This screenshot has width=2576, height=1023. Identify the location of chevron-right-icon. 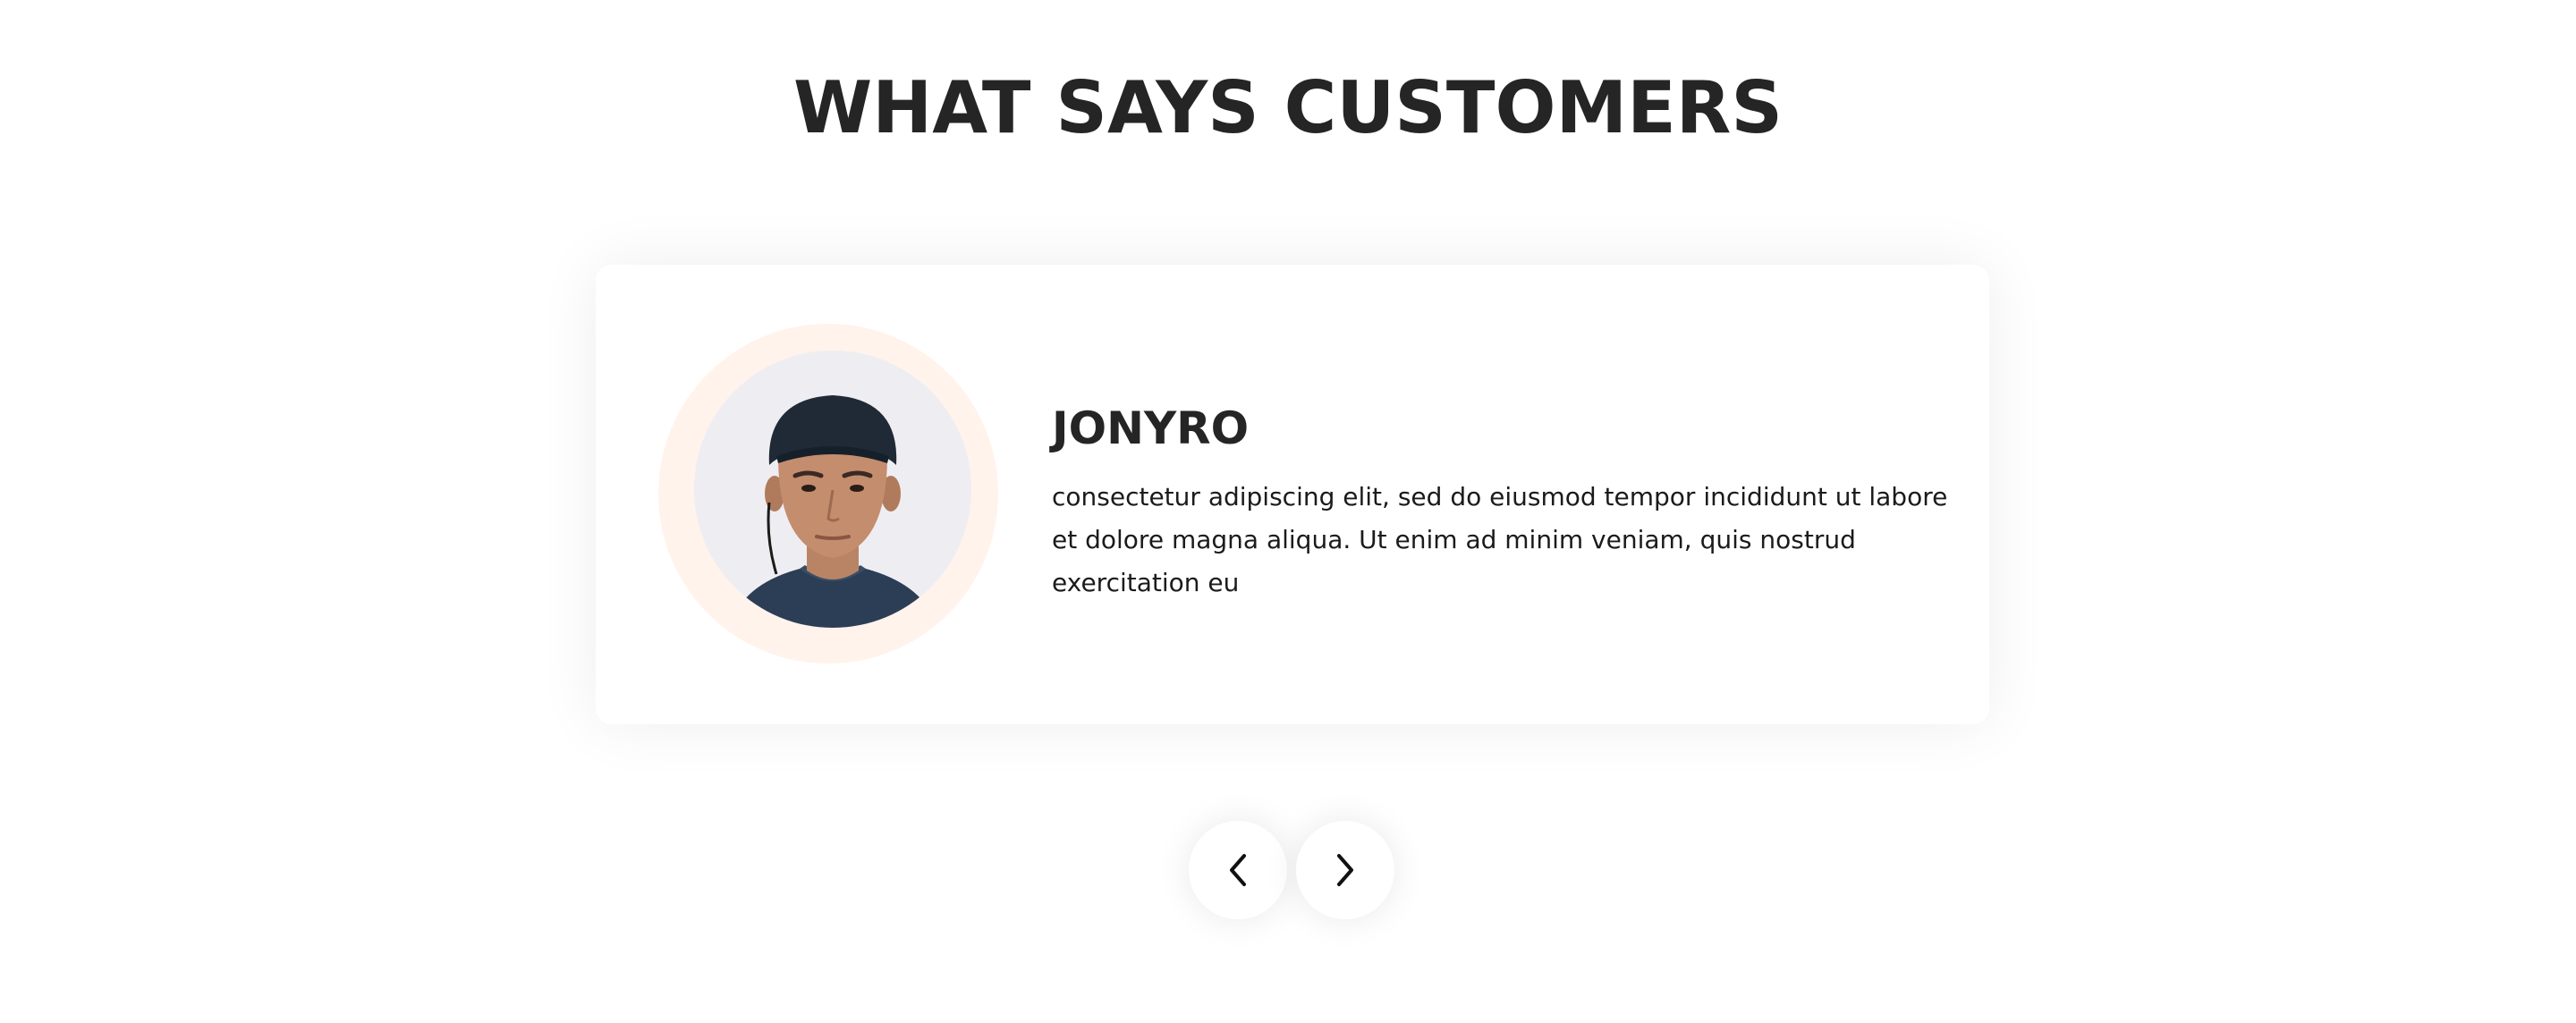
(1345, 870).